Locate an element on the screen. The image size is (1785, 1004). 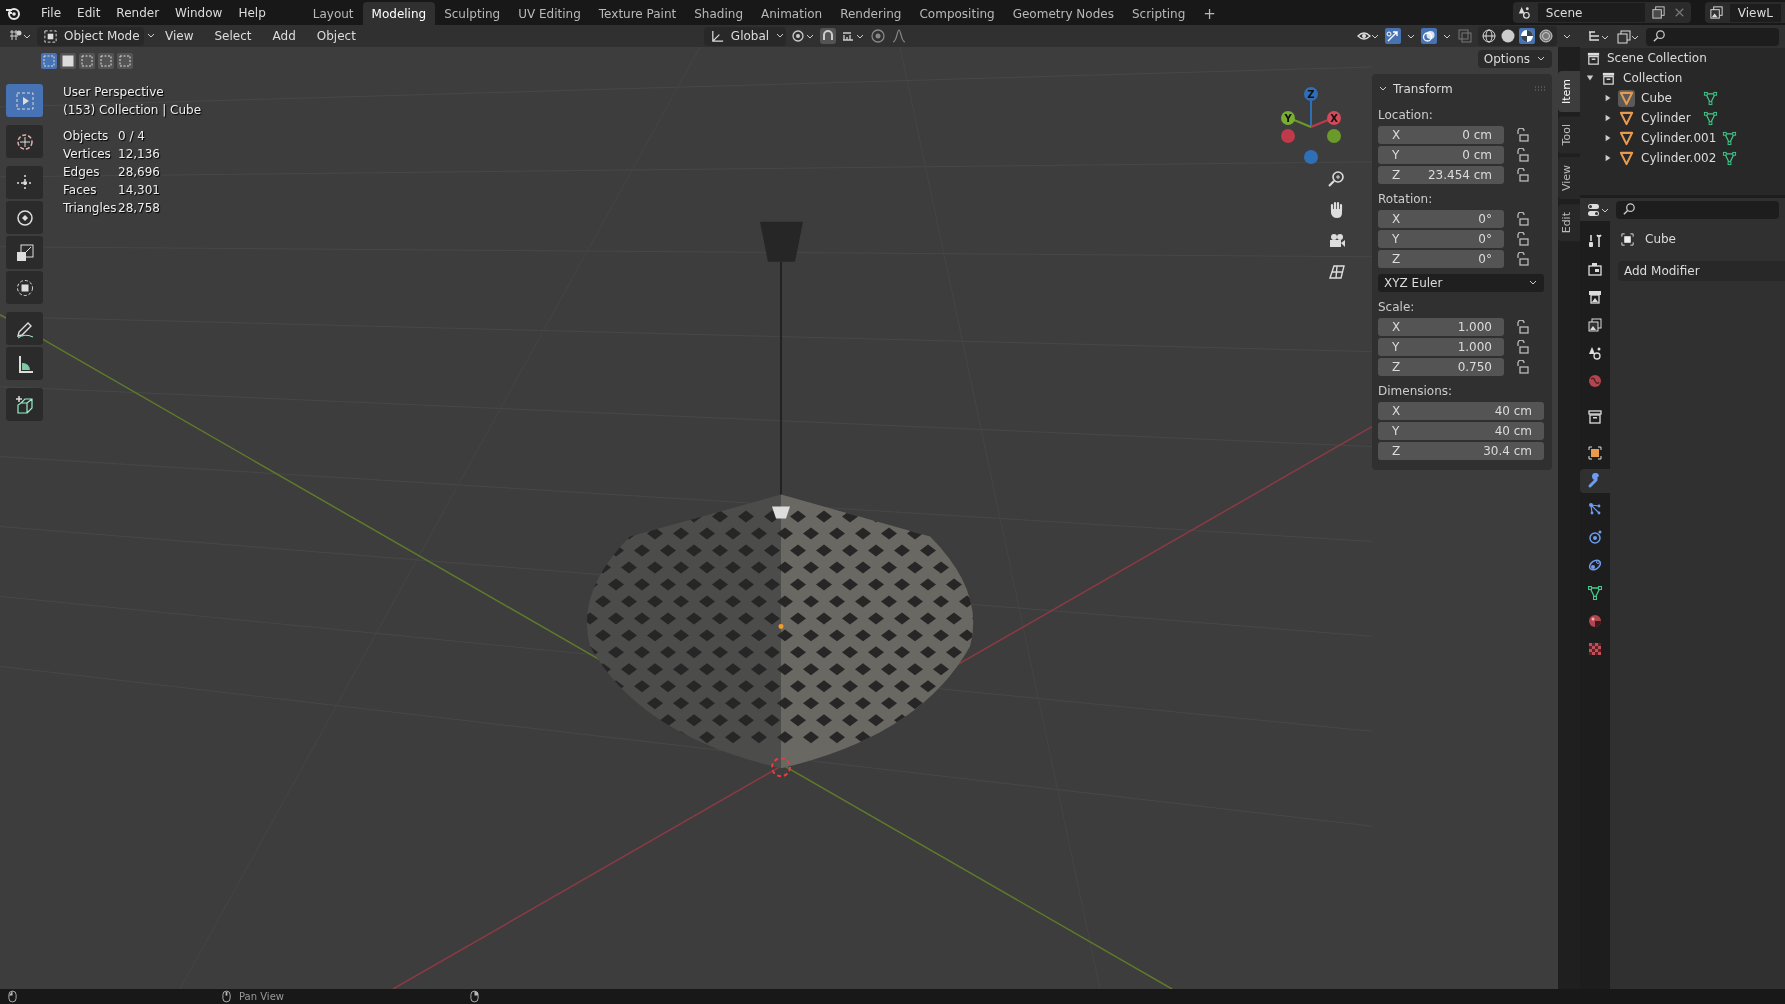
sidebar-tab: Tool is located at coordinates (1569, 135).